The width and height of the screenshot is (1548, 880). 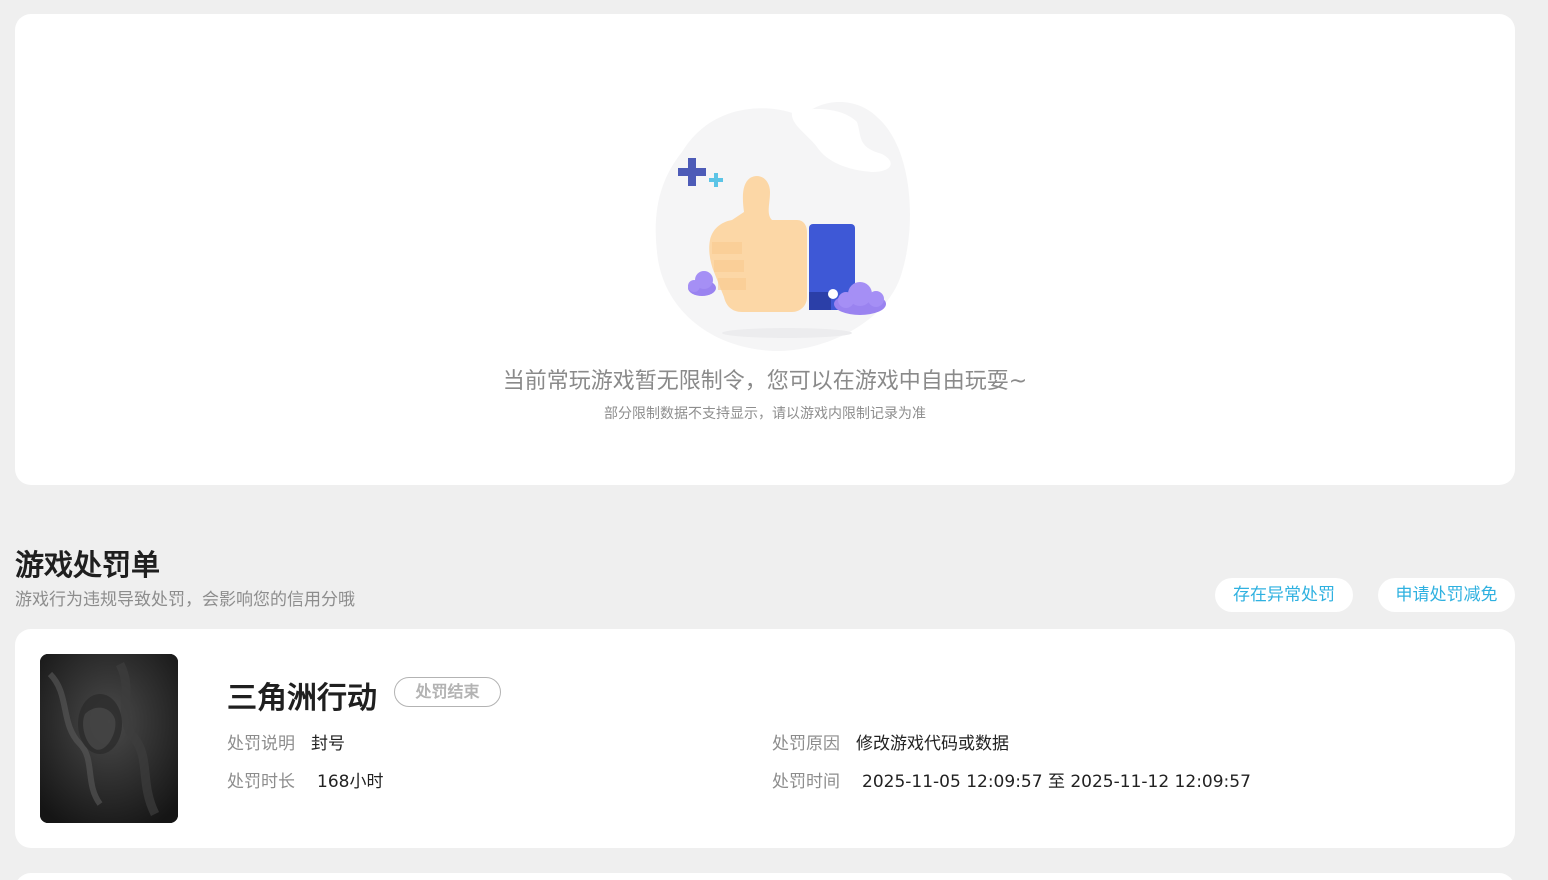 What do you see at coordinates (806, 744) in the screenshot?
I see `penalty-reason-label: 处罚原因` at bounding box center [806, 744].